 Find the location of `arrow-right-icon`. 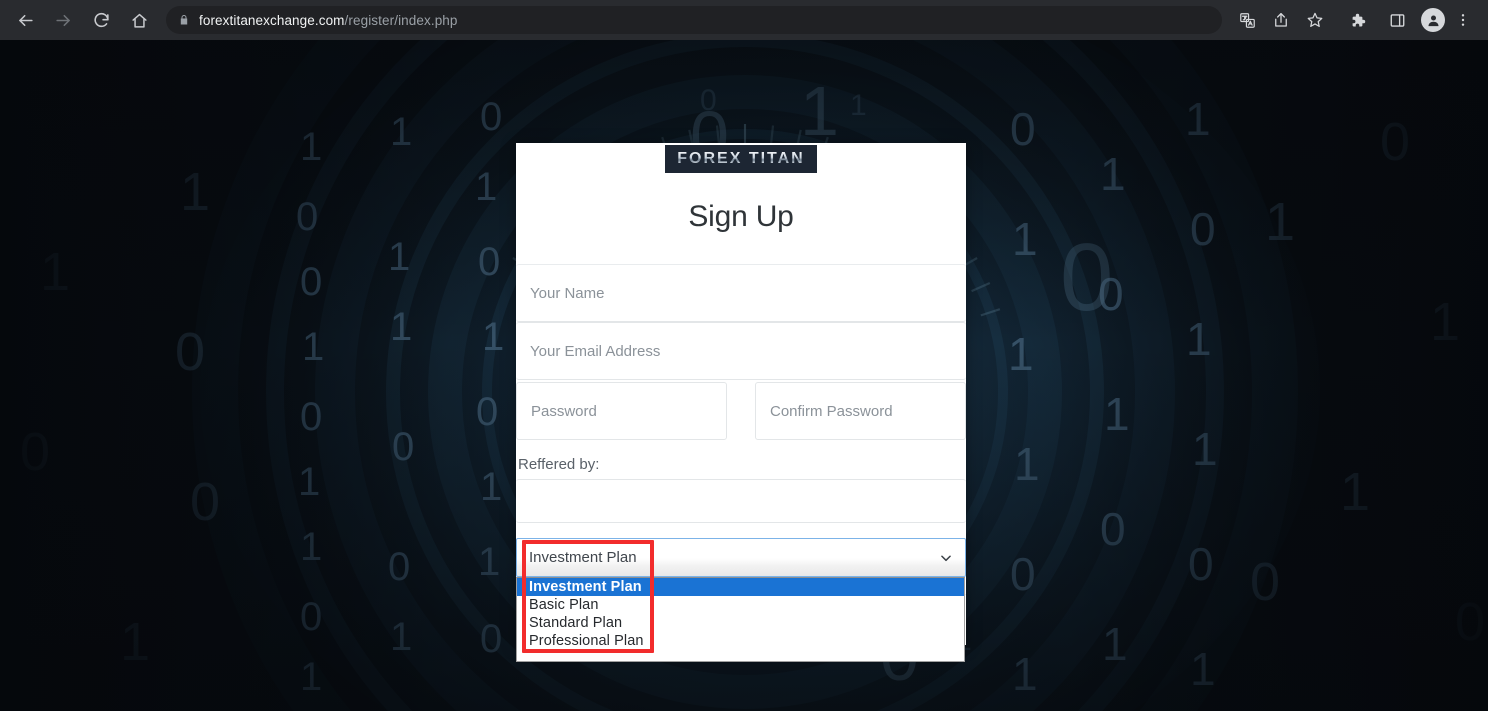

arrow-right-icon is located at coordinates (62, 20).